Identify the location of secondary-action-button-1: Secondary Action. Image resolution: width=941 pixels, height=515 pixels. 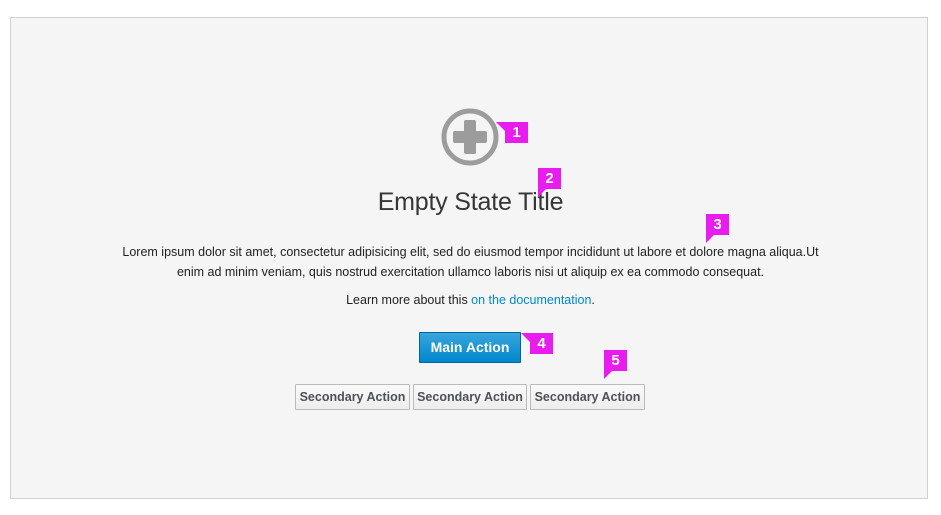
(352, 397).